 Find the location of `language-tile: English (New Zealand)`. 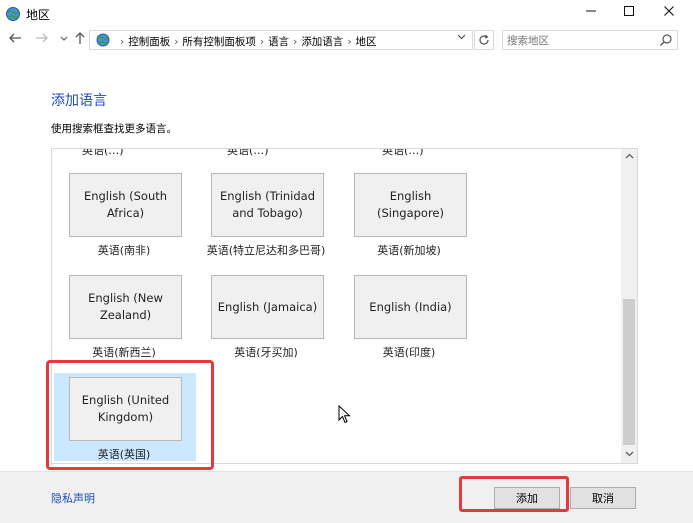

language-tile: English (New Zealand) is located at coordinates (125, 307).